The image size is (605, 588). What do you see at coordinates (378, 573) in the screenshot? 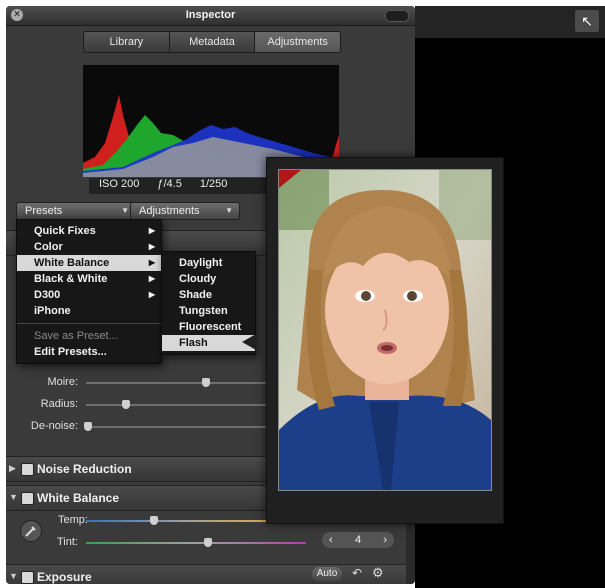
I see `gear-icon: ⚙` at bounding box center [378, 573].